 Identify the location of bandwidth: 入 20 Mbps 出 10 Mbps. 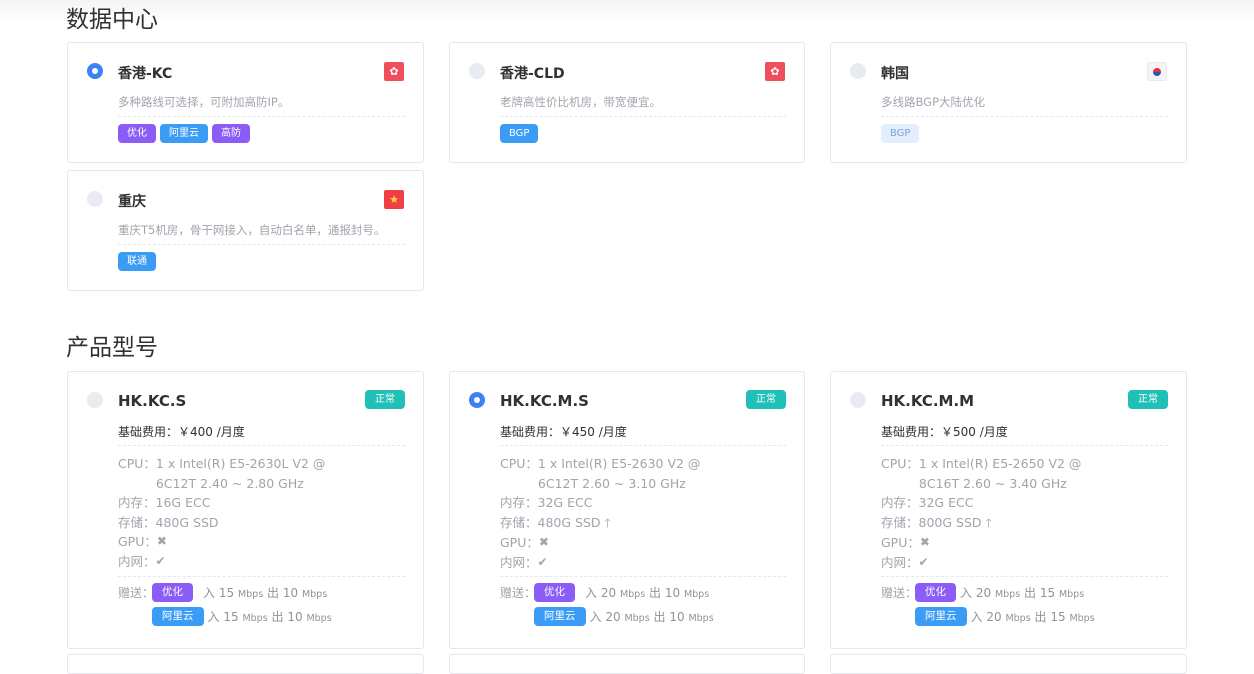
(647, 593).